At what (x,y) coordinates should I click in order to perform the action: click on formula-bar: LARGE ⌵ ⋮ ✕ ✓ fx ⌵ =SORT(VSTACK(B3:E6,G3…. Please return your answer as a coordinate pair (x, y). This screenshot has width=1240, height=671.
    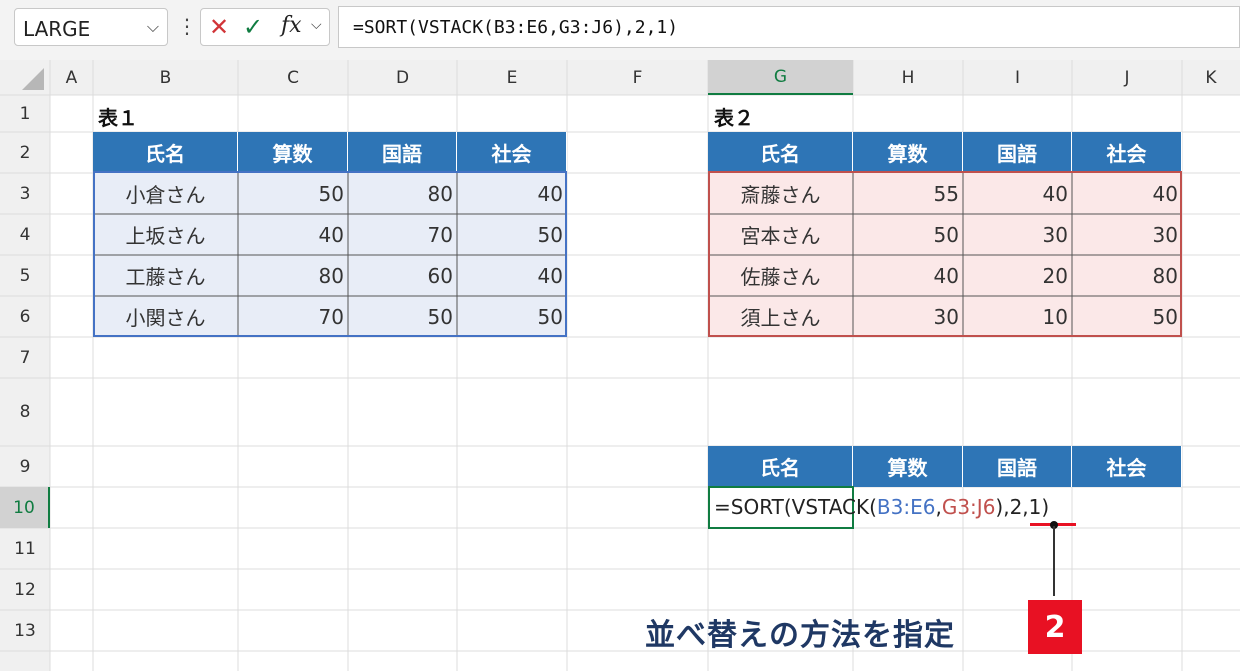
    Looking at the image, I should click on (620, 30).